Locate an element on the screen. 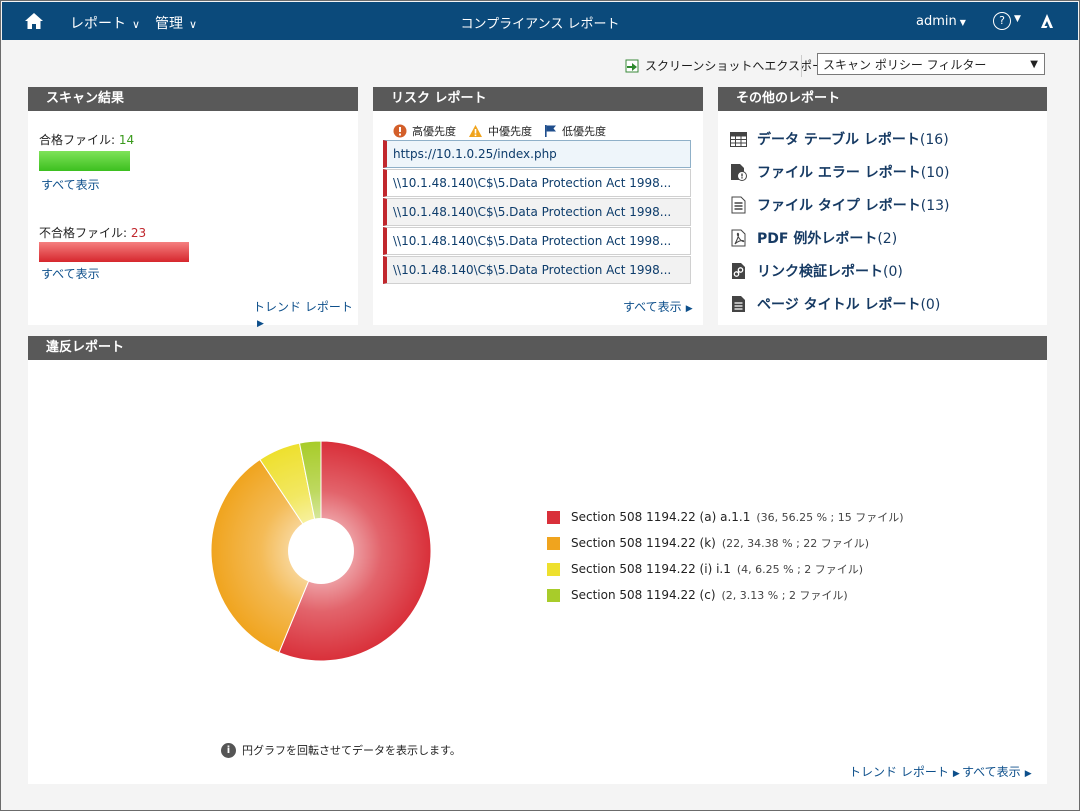 The image size is (1080, 811). report-label: ファイル エラー レポート is located at coordinates (839, 173).